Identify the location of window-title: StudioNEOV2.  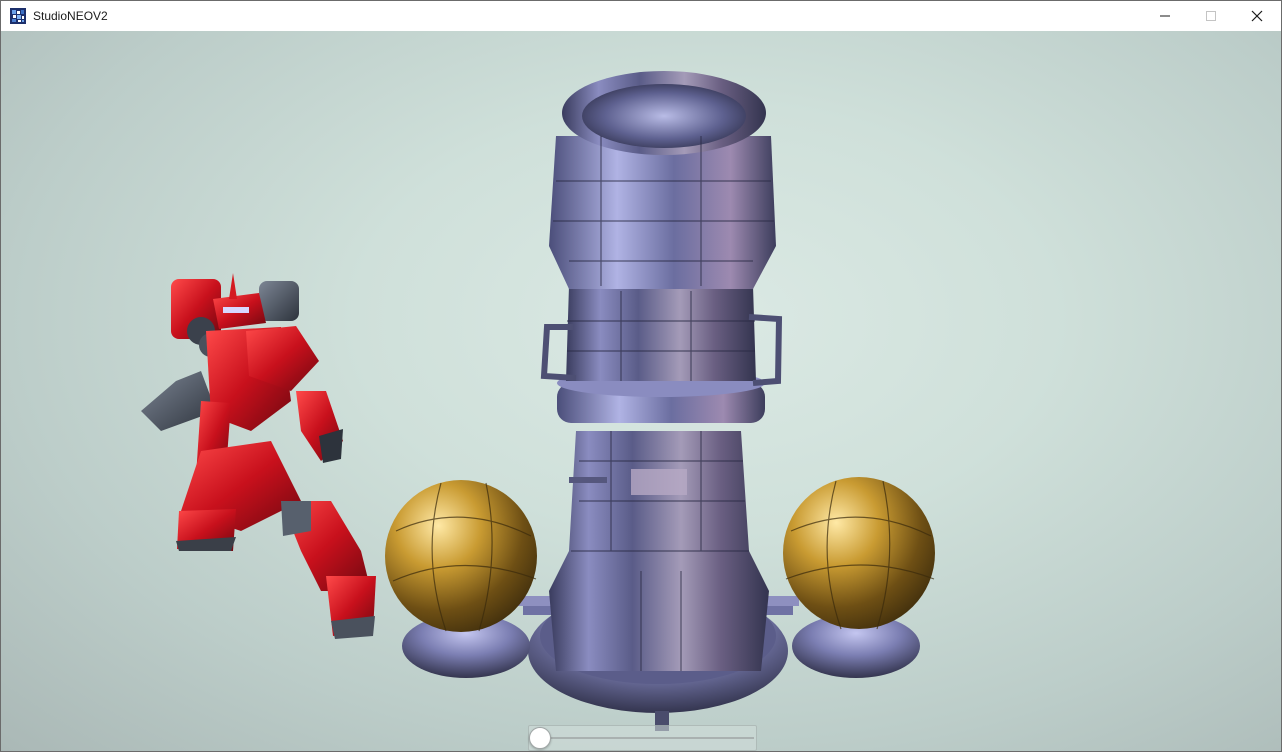
(70, 16).